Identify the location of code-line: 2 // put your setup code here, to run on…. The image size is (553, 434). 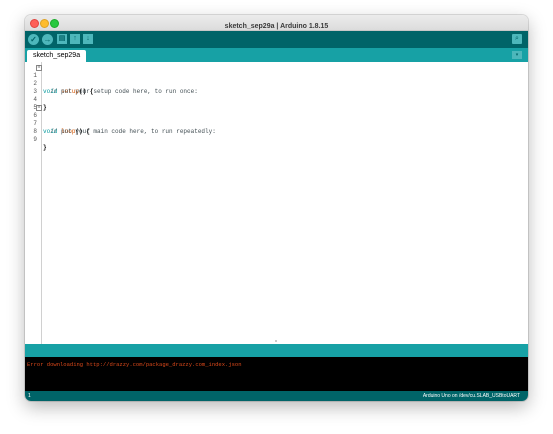
(276, 83).